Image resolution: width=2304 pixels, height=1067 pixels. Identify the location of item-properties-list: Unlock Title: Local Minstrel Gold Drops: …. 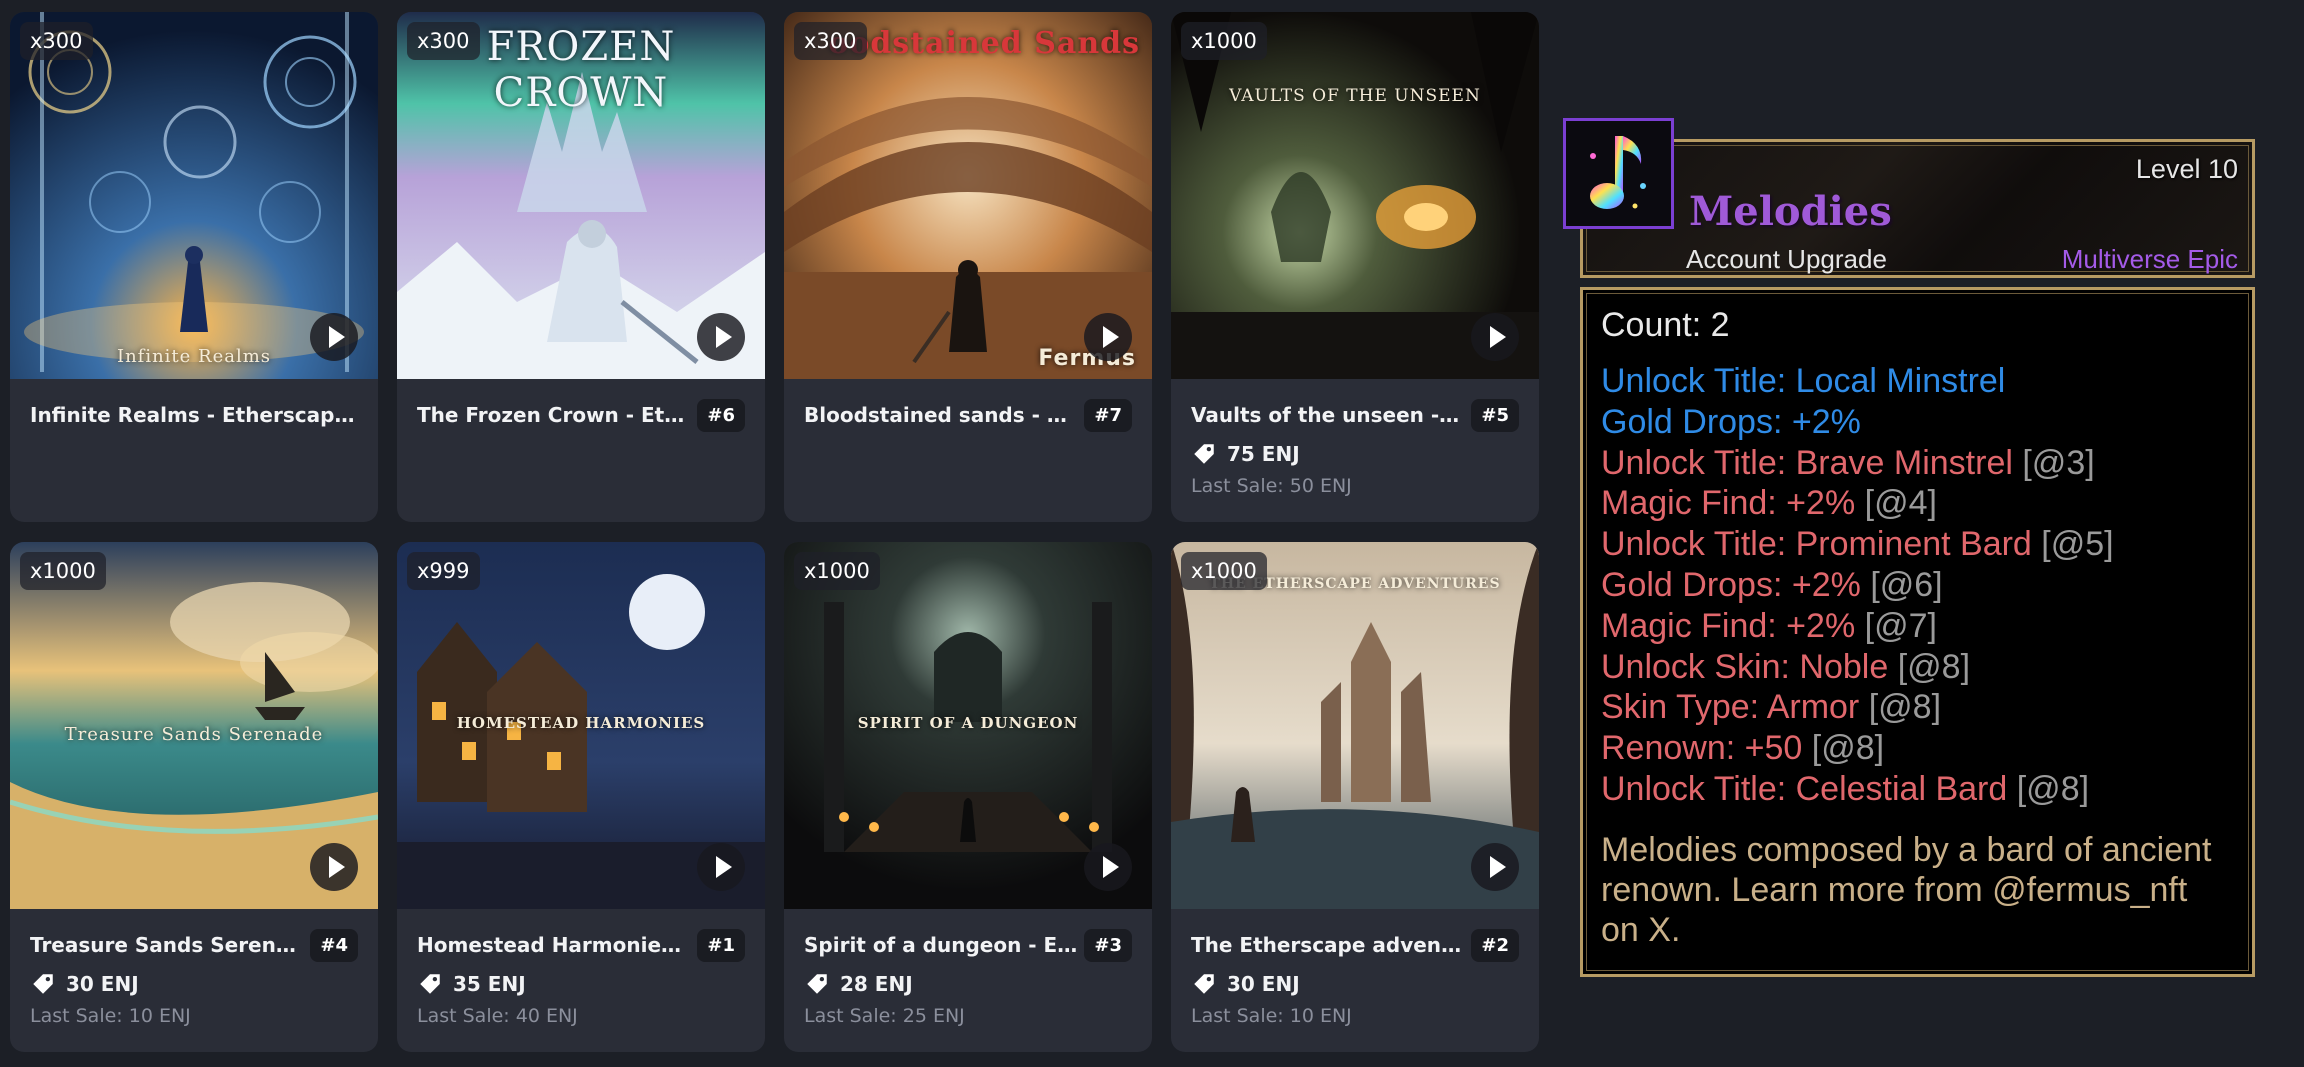
(1917, 585).